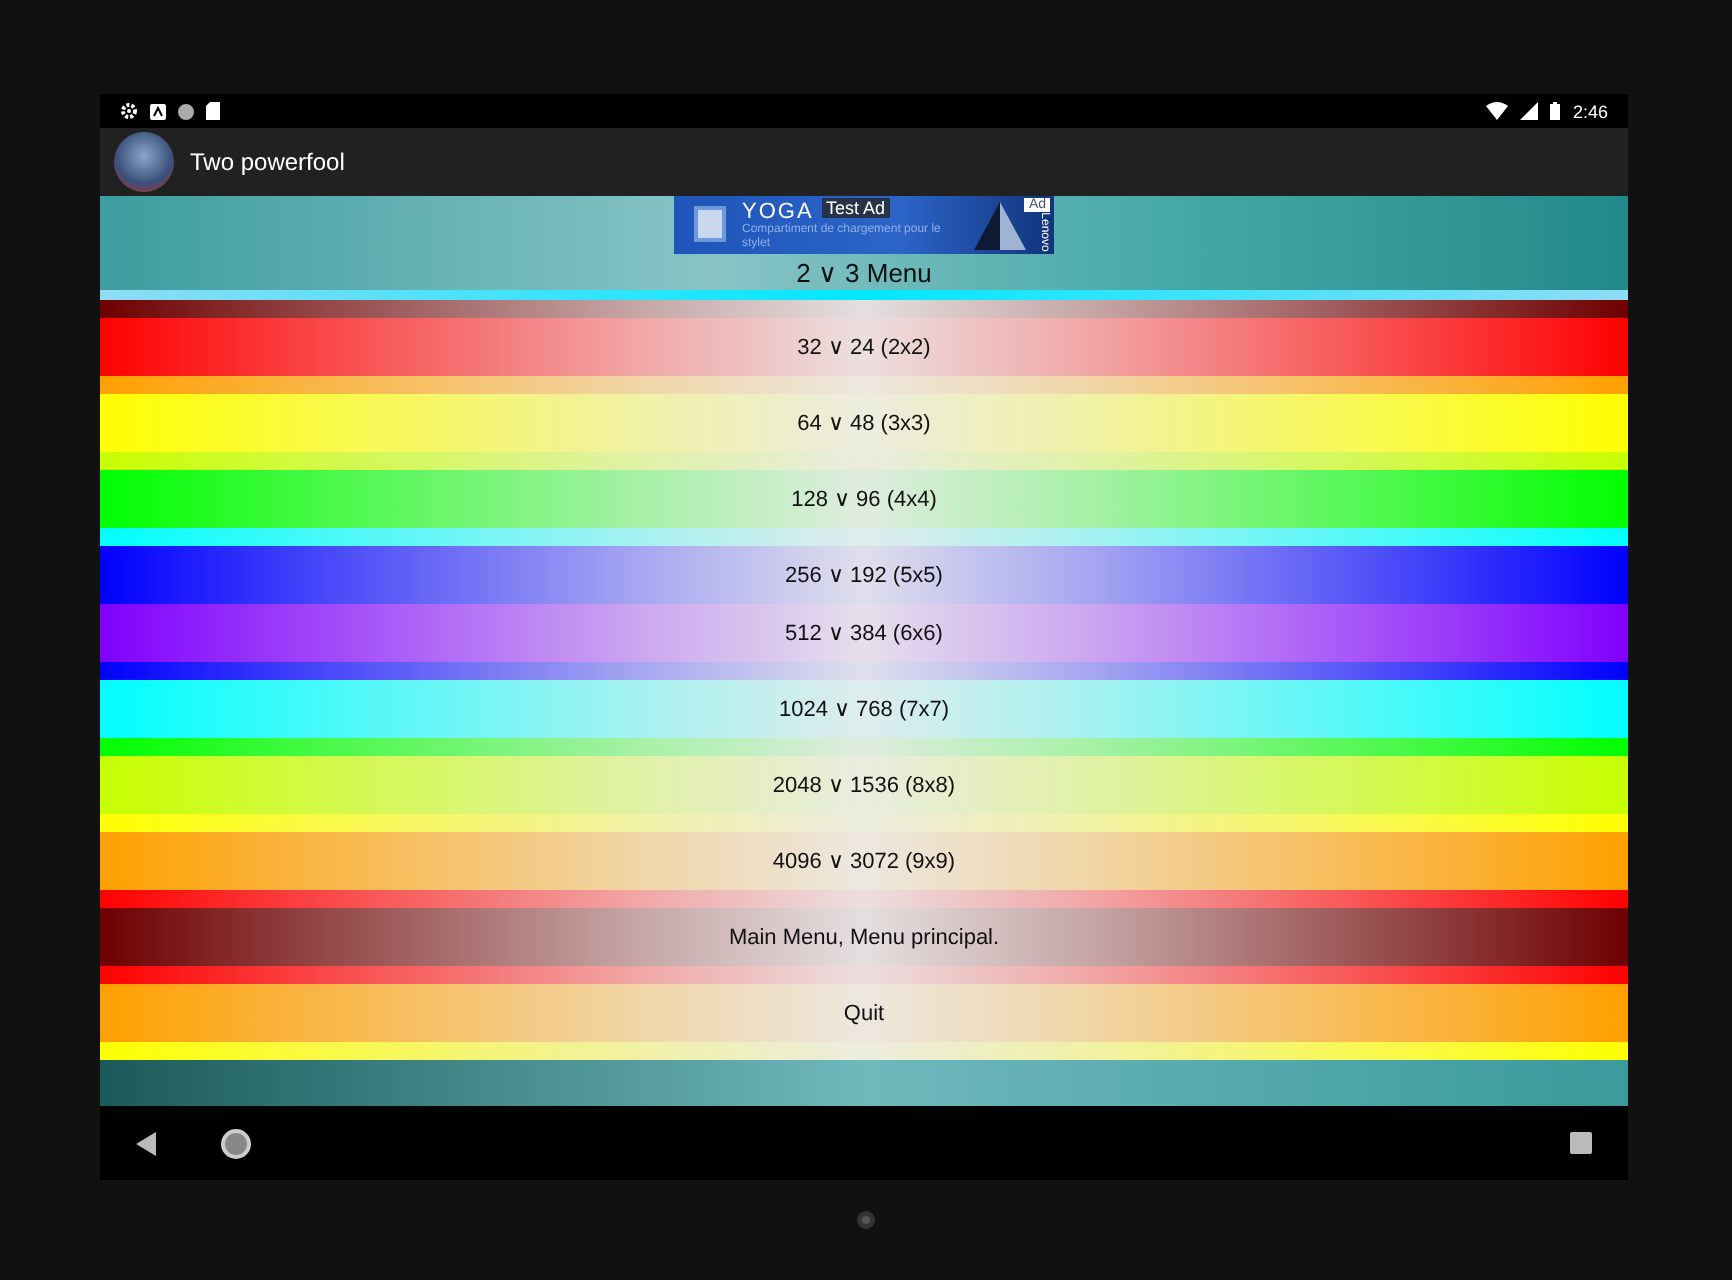  What do you see at coordinates (864, 273) in the screenshot?
I see `menu-title: 2 ∨ 3 Menu` at bounding box center [864, 273].